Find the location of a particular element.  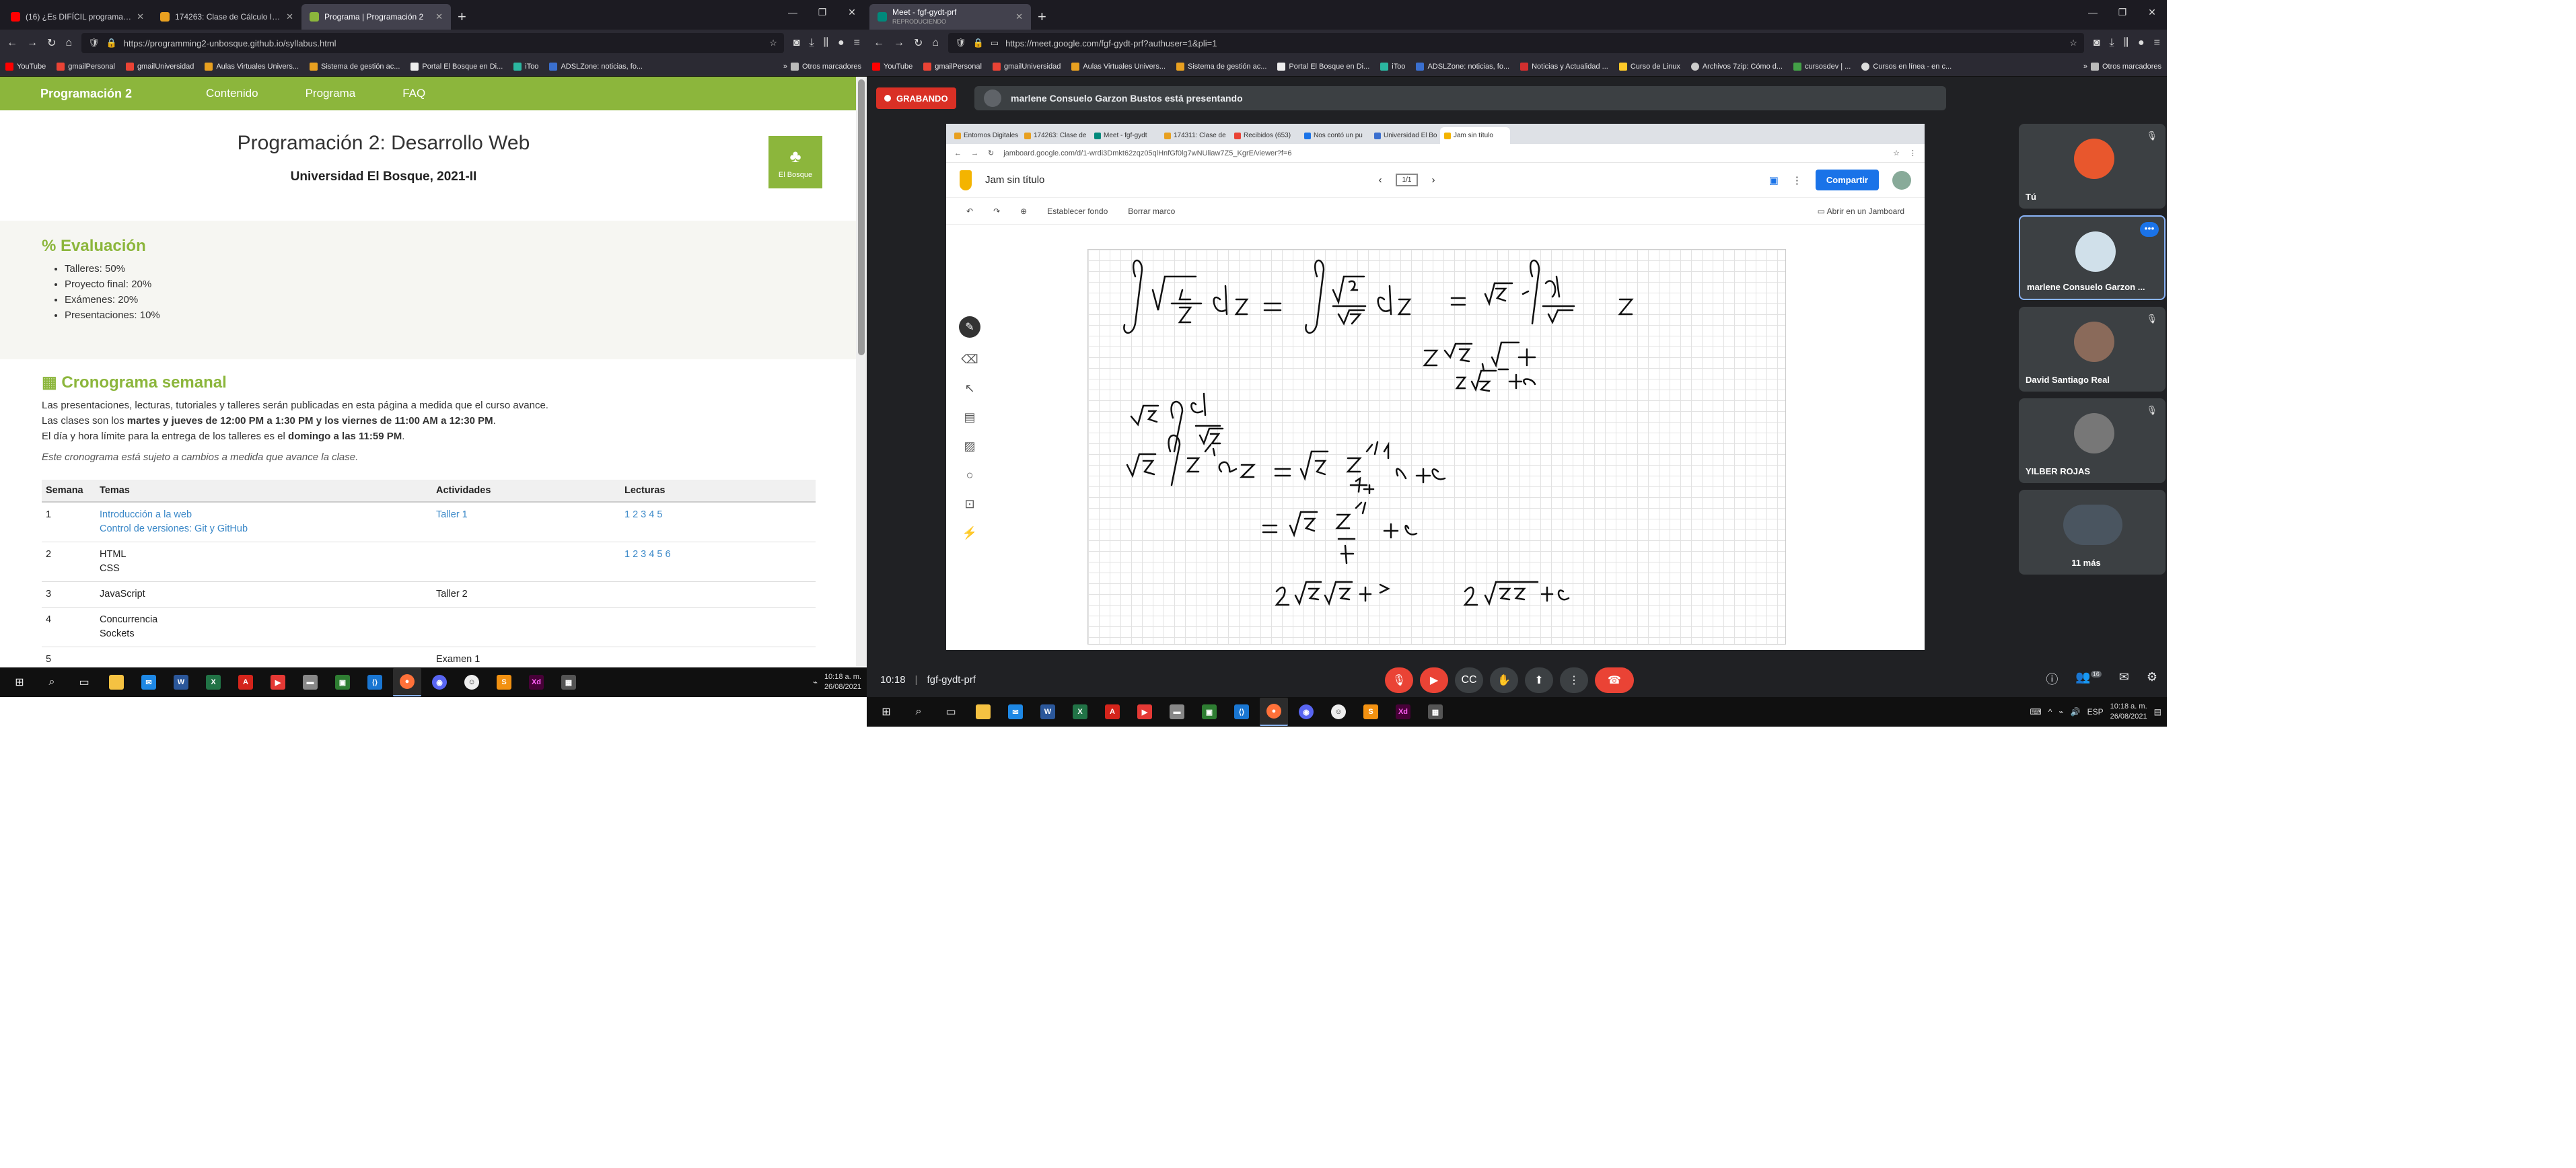

bookmark-item: gmailUniversidad is located at coordinates (159, 66).